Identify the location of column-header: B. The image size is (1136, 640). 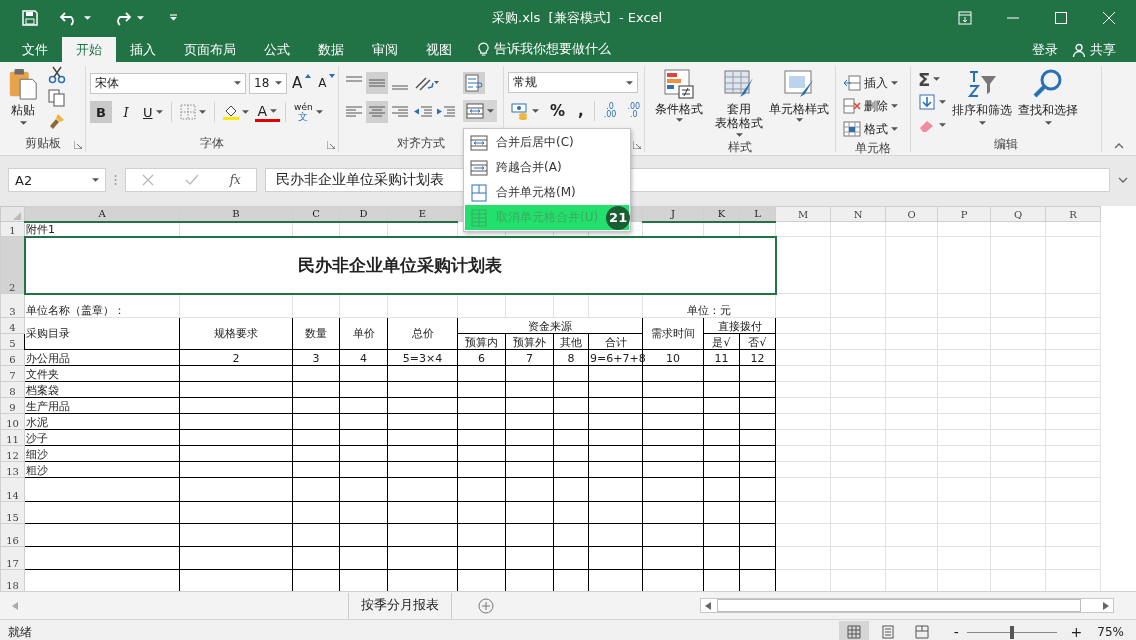
(236, 214).